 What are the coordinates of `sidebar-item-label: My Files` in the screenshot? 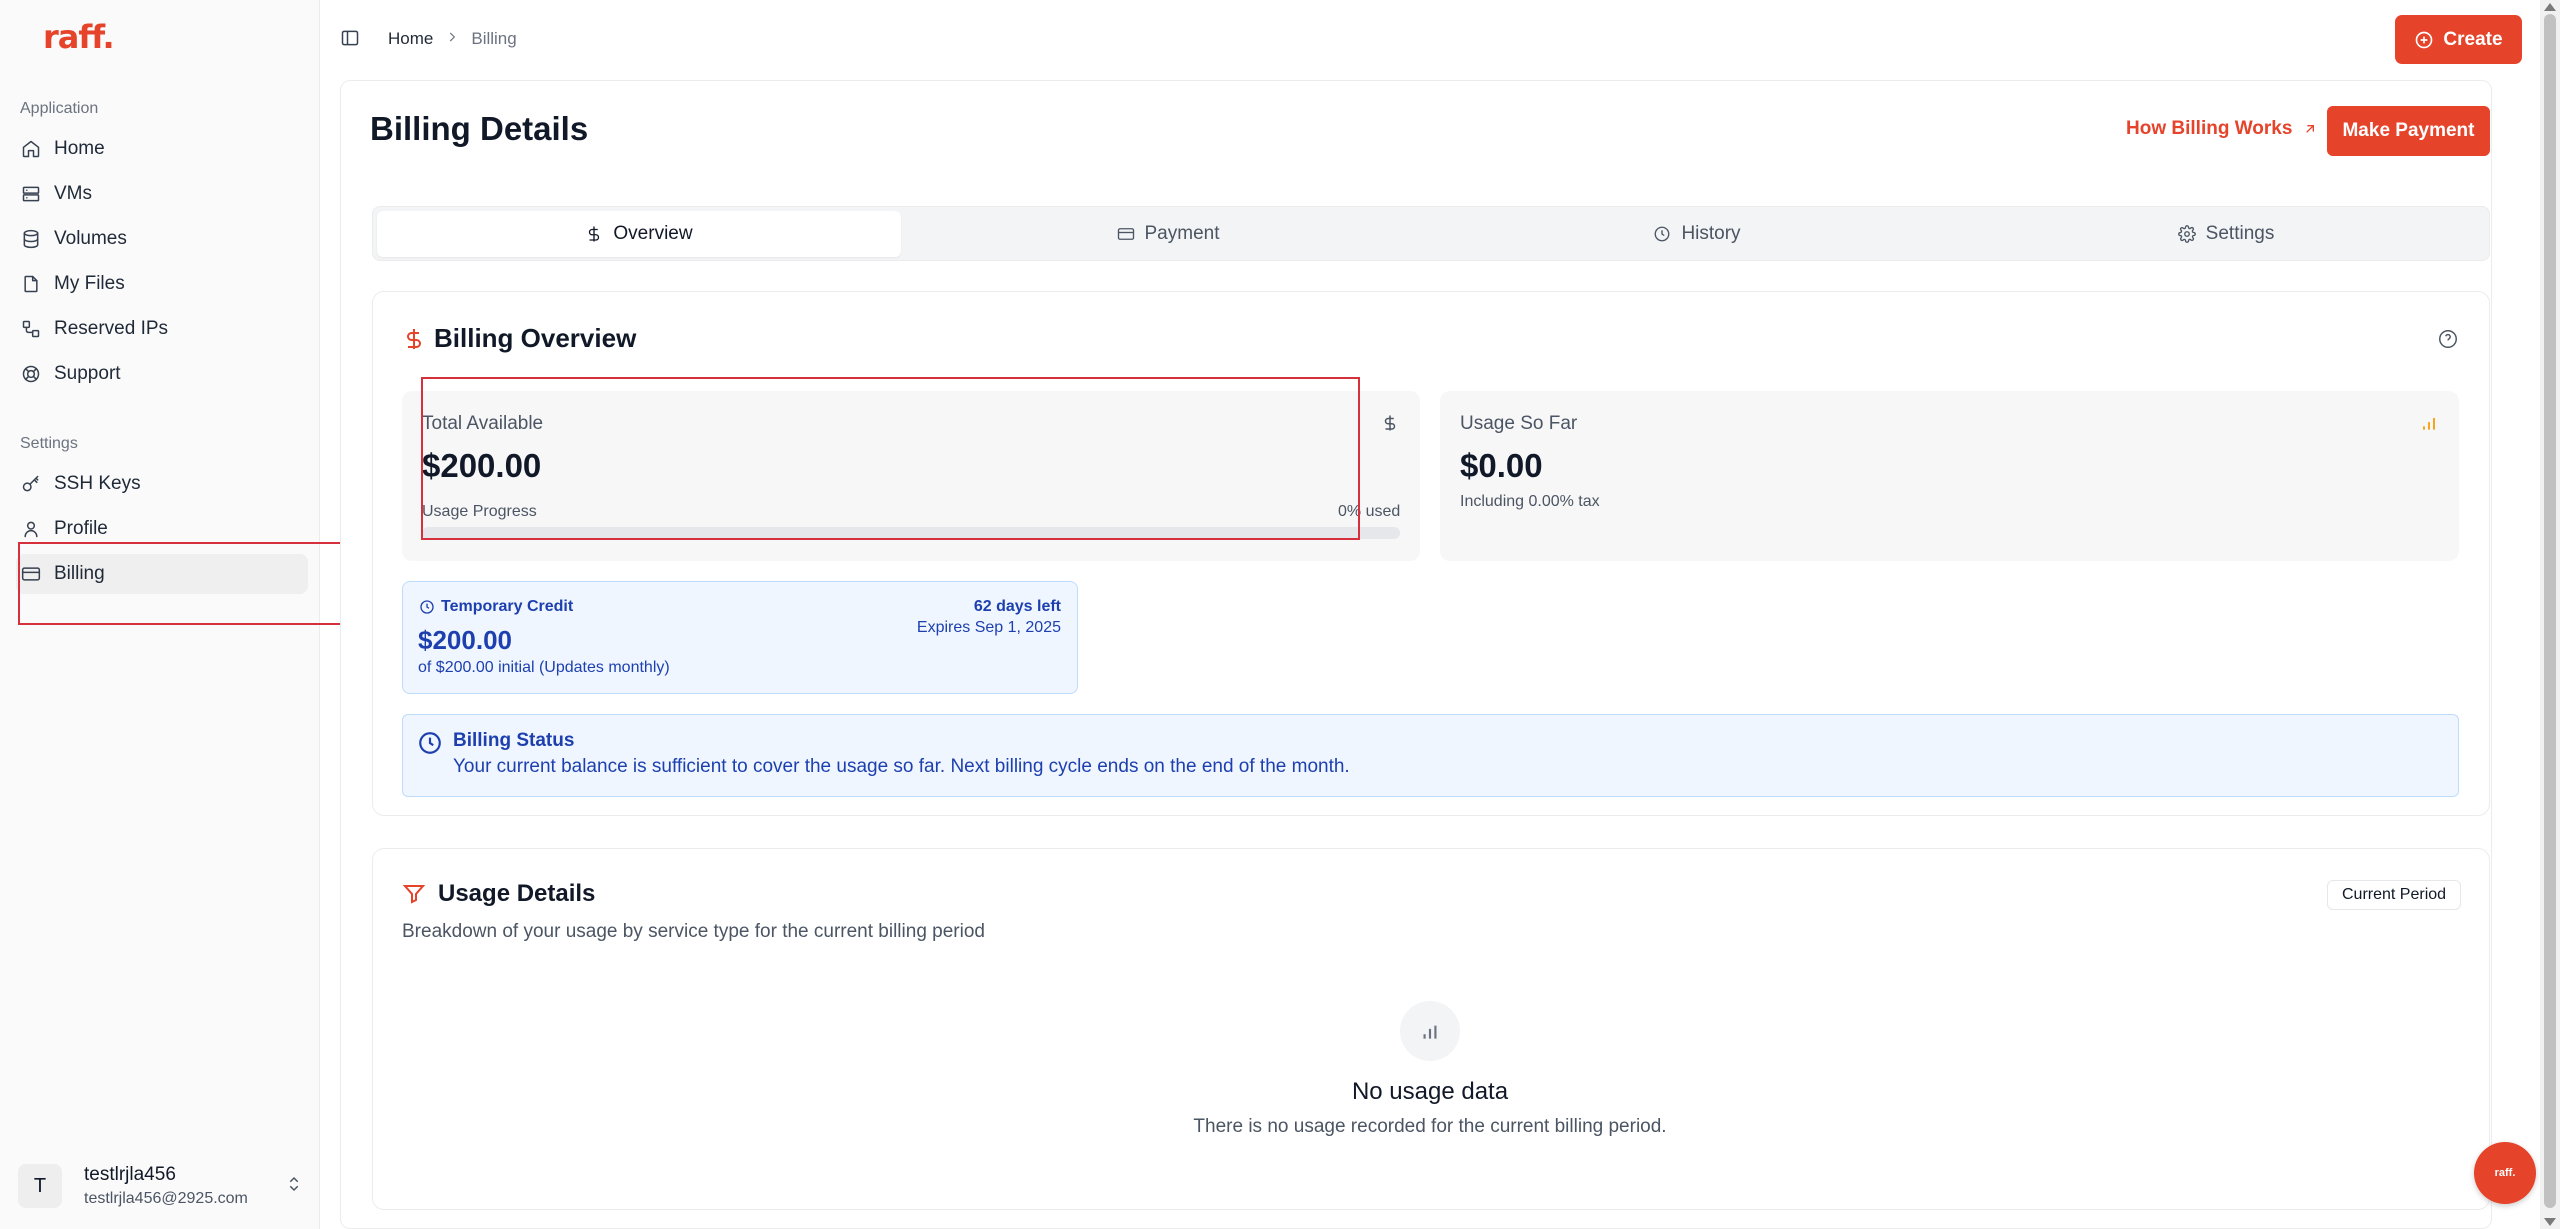 It's located at (89, 283).